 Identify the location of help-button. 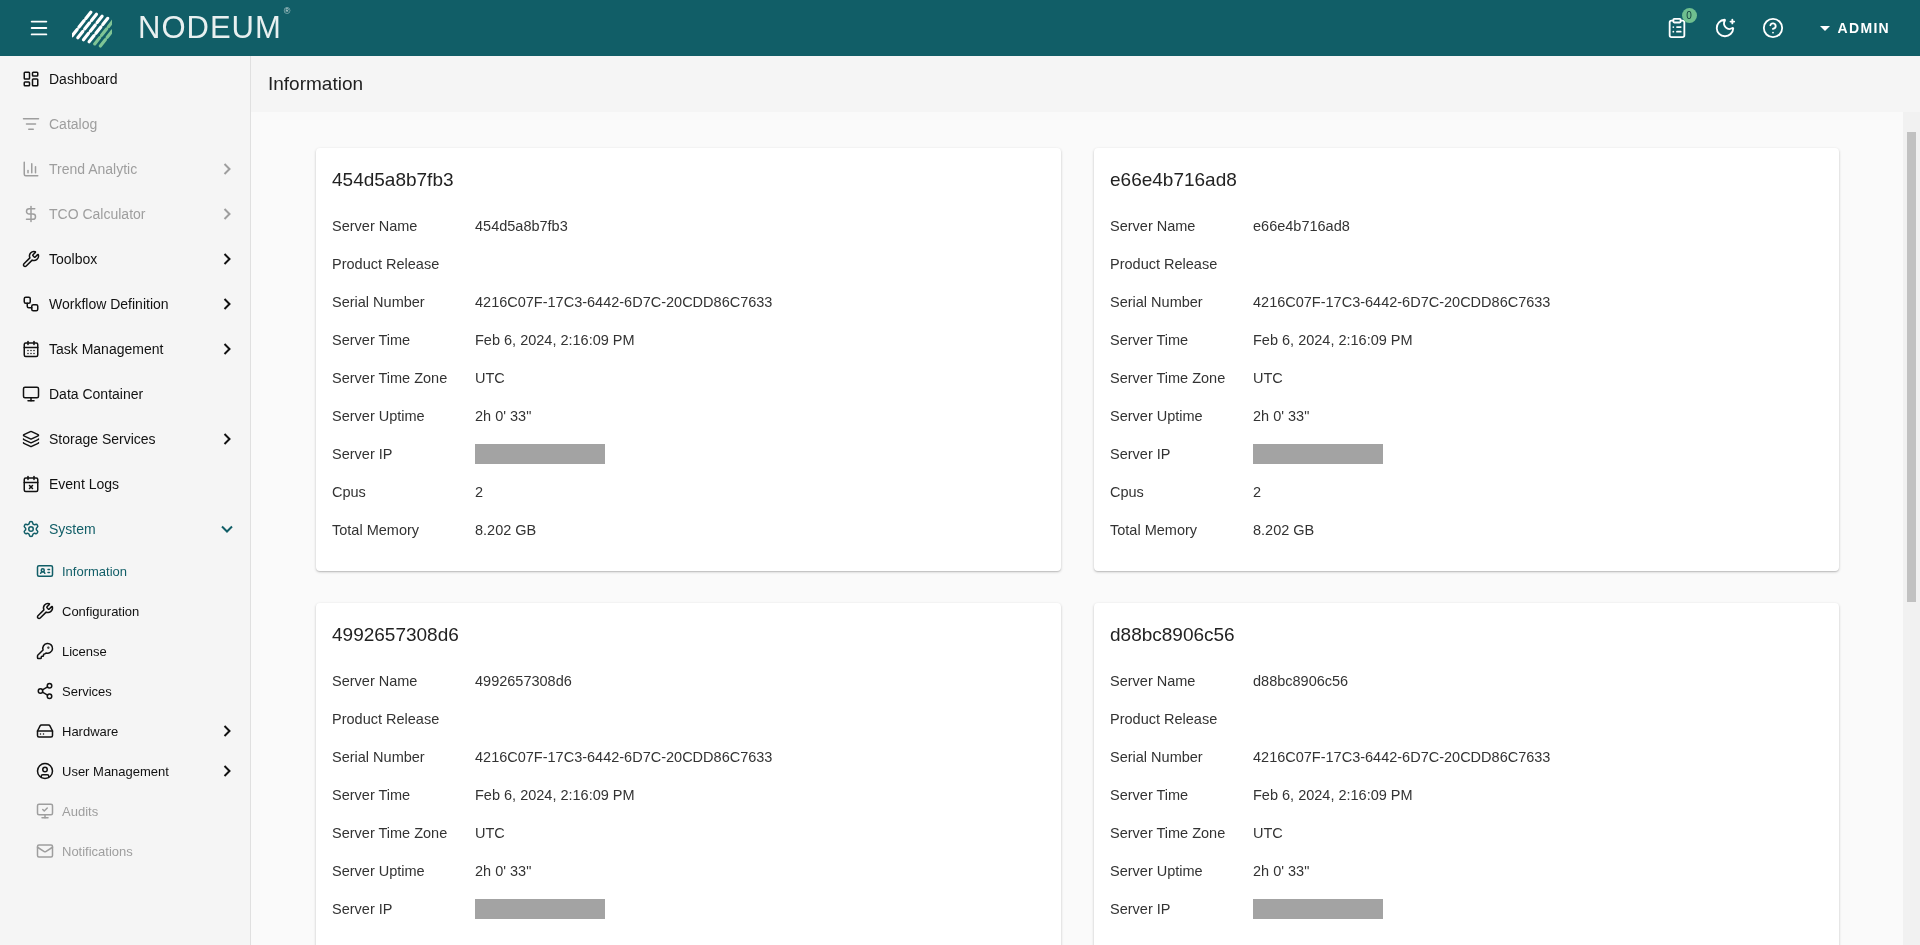
(1772, 28).